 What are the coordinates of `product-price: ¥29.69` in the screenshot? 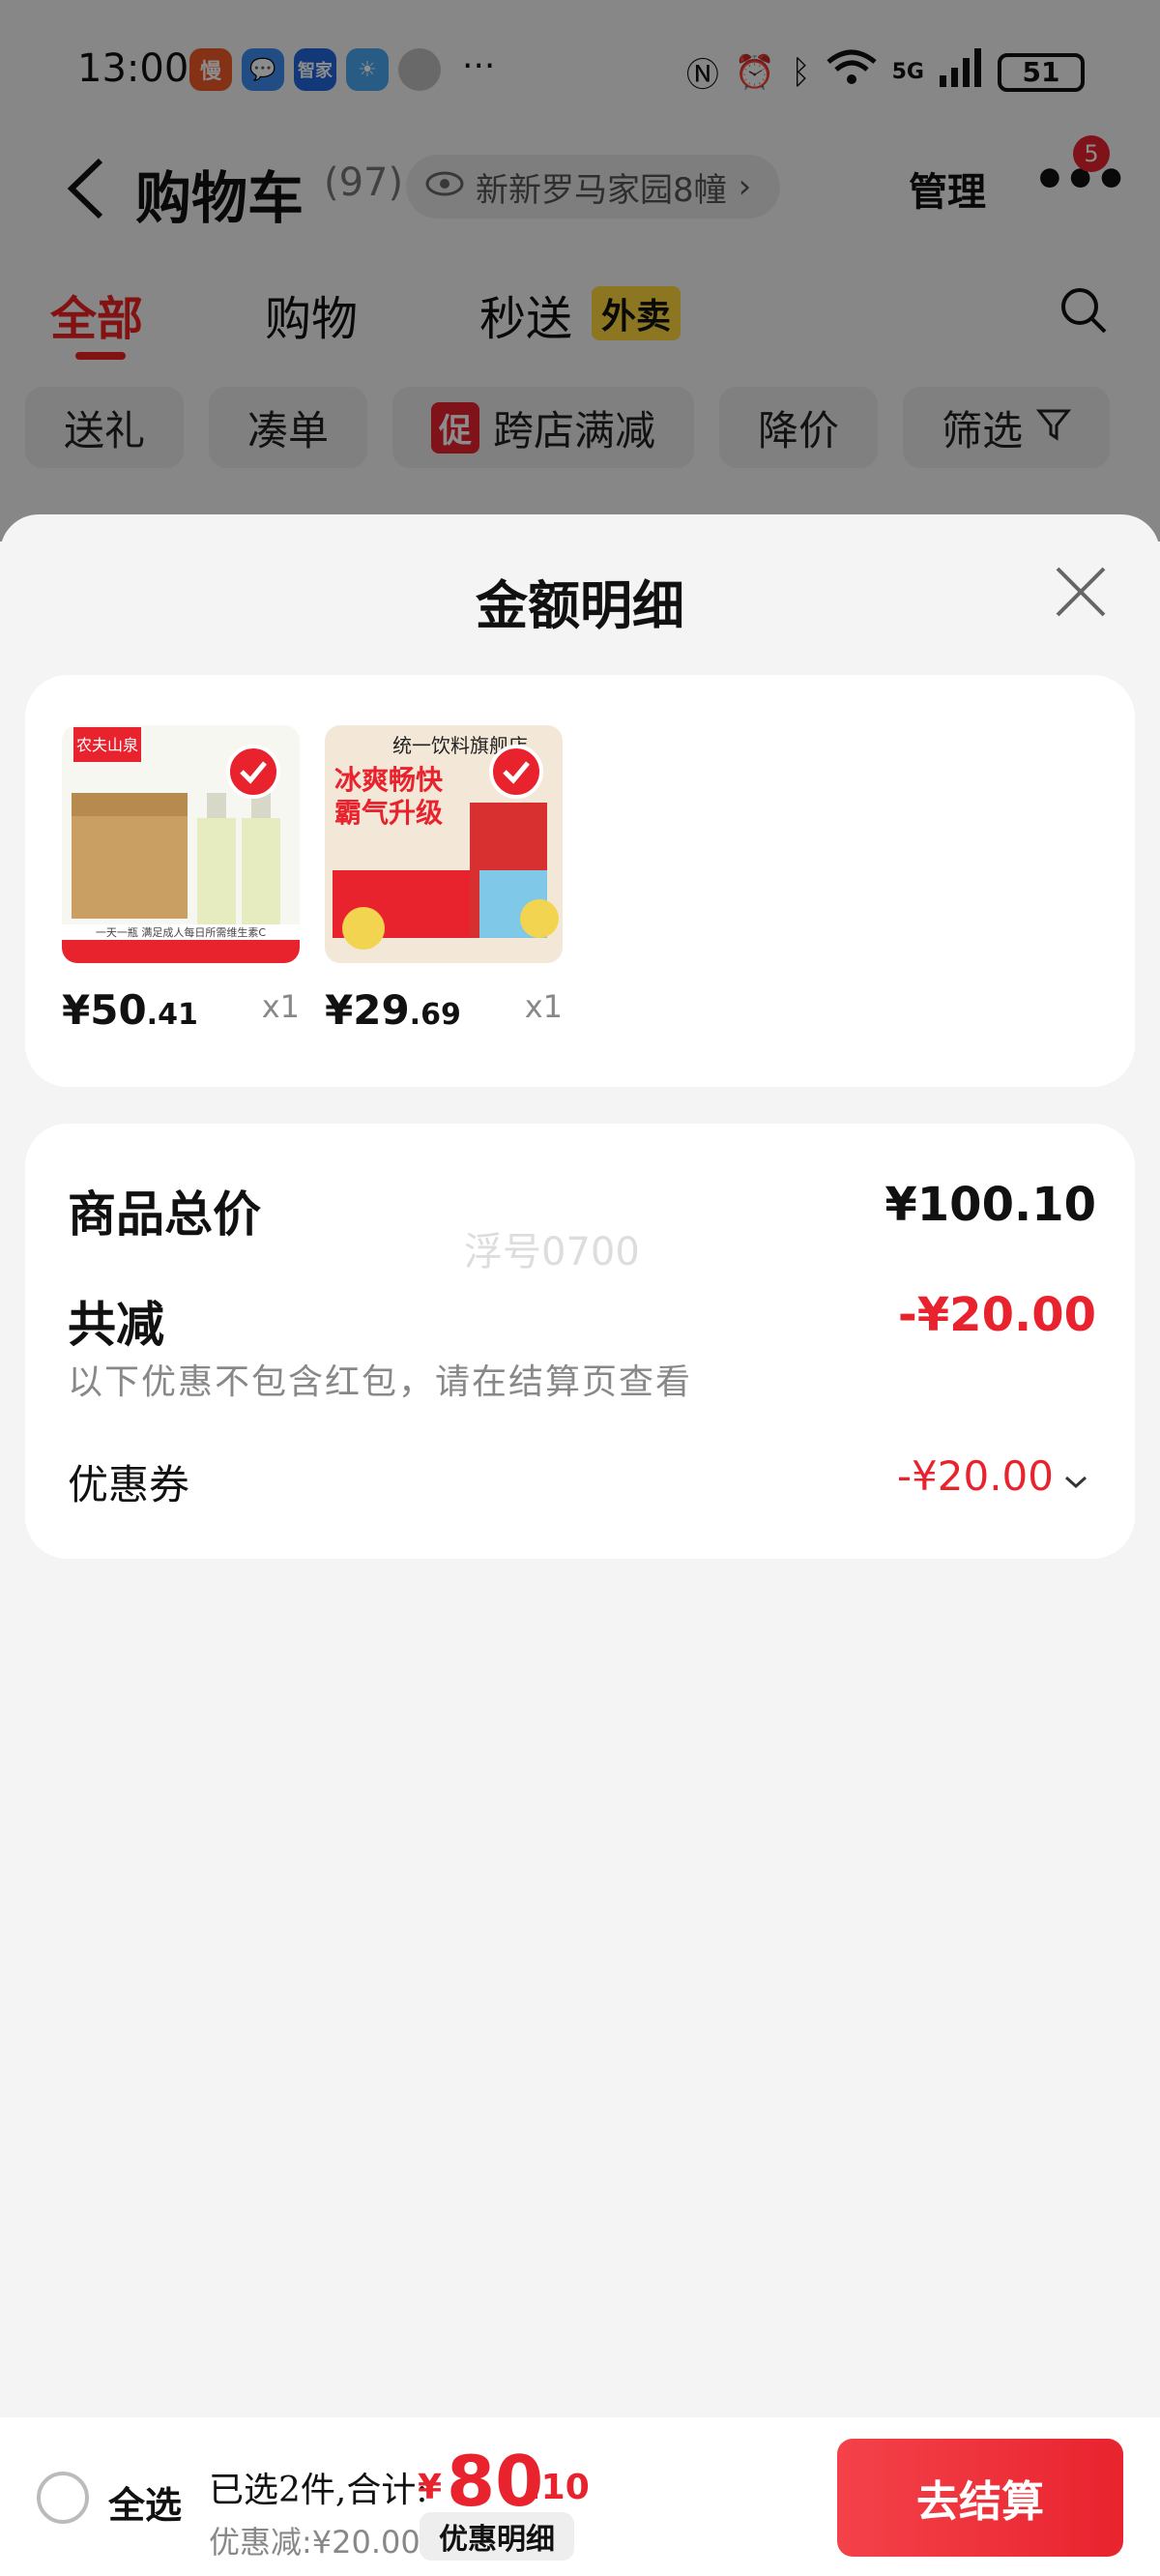 It's located at (393, 1010).